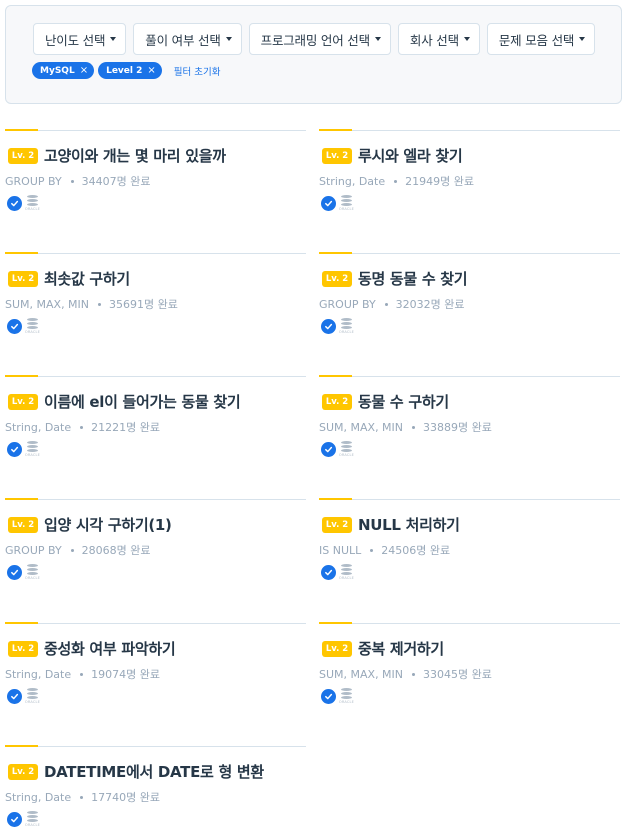  What do you see at coordinates (197, 71) in the screenshot?
I see `reset-filters-link: 필터 초기화` at bounding box center [197, 71].